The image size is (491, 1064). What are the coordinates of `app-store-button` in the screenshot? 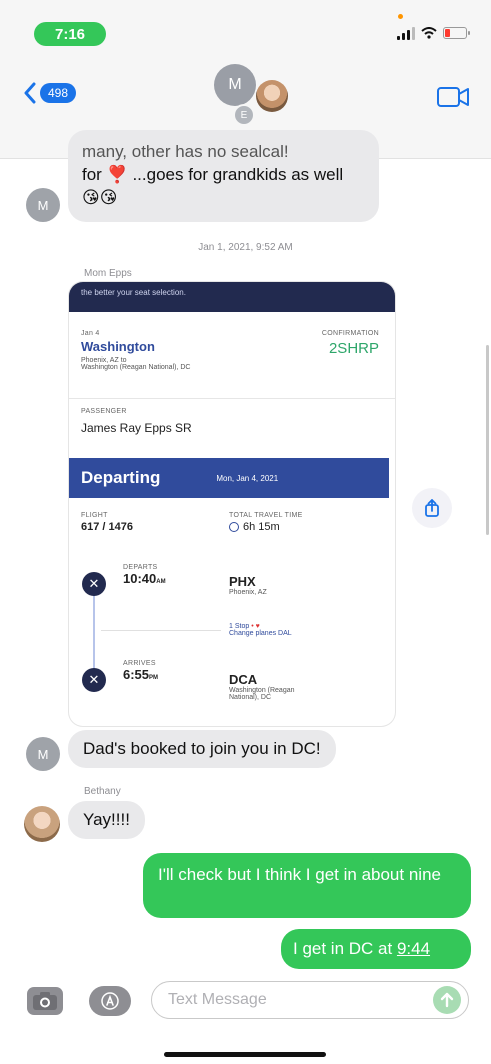 It's located at (110, 1001).